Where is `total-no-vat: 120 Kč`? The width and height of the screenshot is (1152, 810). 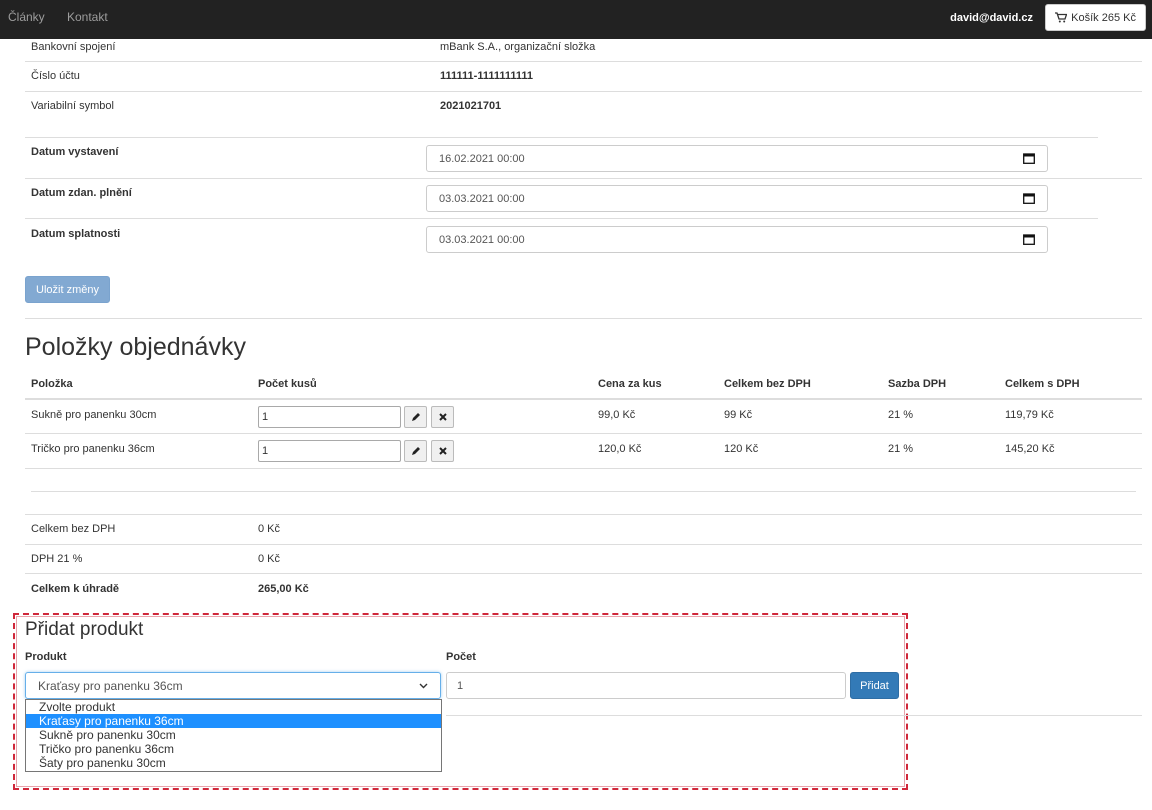 total-no-vat: 120 Kč is located at coordinates (741, 449).